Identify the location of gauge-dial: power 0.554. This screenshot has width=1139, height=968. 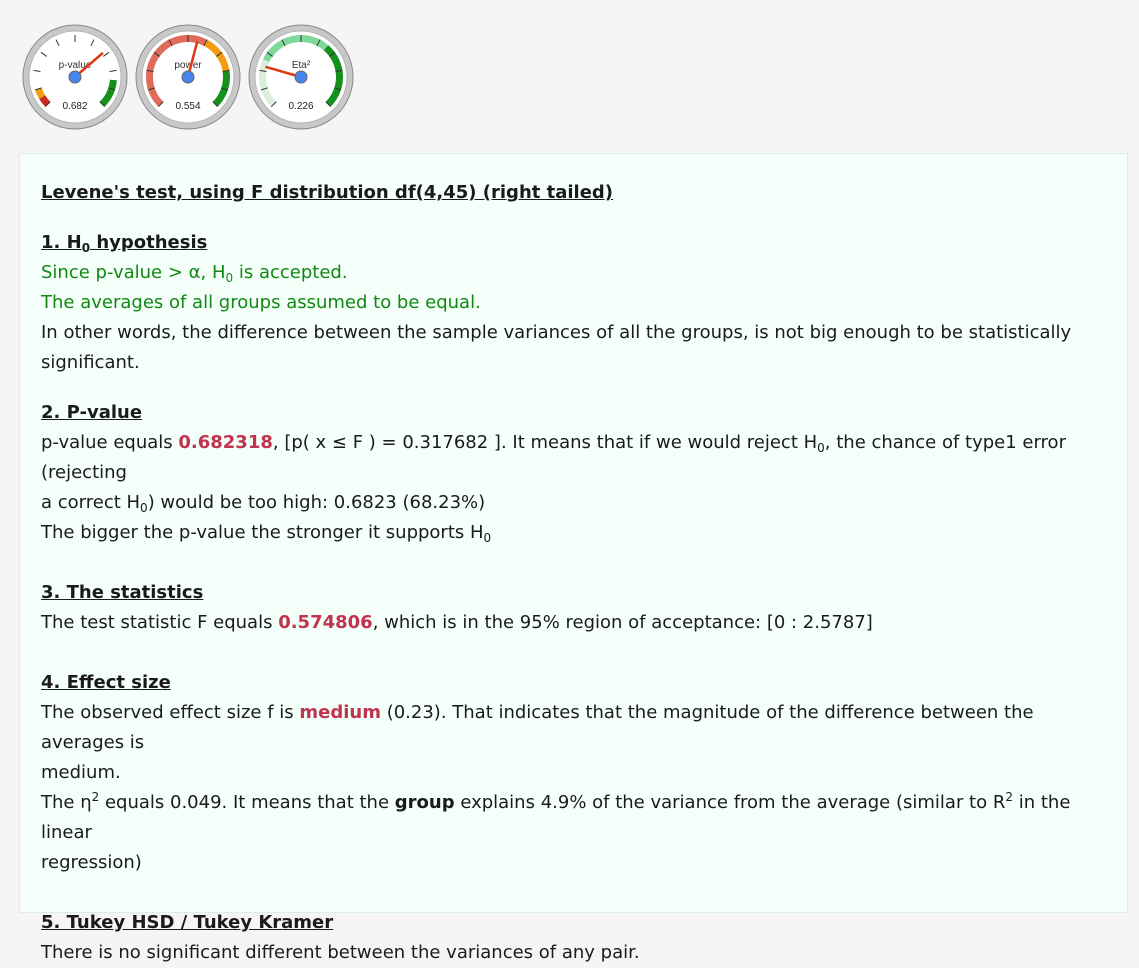
(188, 77).